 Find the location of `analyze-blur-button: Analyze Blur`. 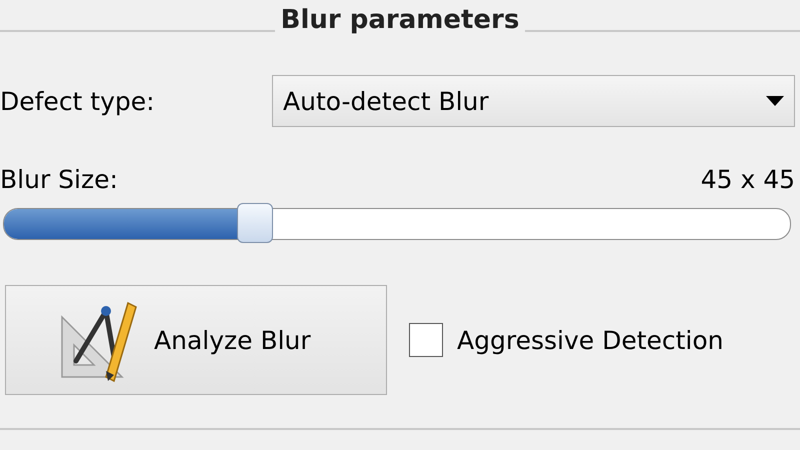

analyze-blur-button: Analyze Blur is located at coordinates (196, 340).